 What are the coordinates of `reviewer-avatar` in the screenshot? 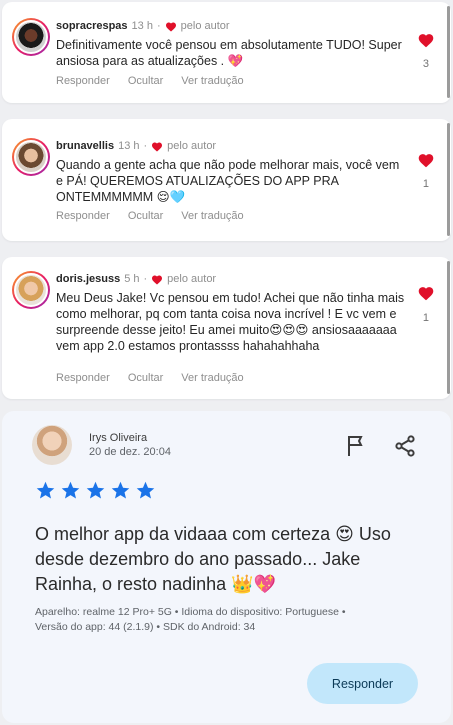 It's located at (52, 445).